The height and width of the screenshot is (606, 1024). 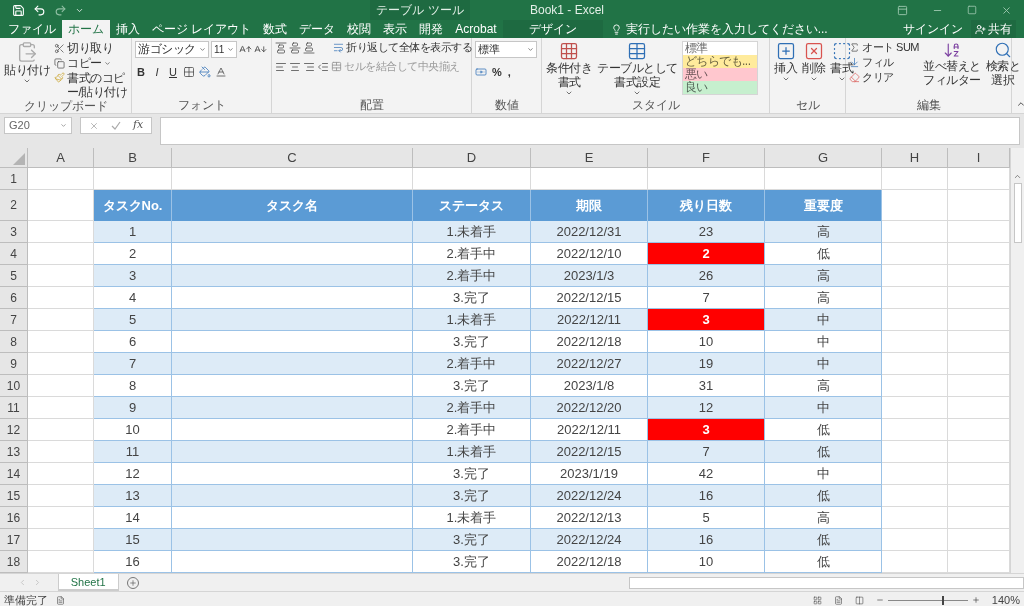 What do you see at coordinates (859, 600) in the screenshot?
I see `page-break-icon` at bounding box center [859, 600].